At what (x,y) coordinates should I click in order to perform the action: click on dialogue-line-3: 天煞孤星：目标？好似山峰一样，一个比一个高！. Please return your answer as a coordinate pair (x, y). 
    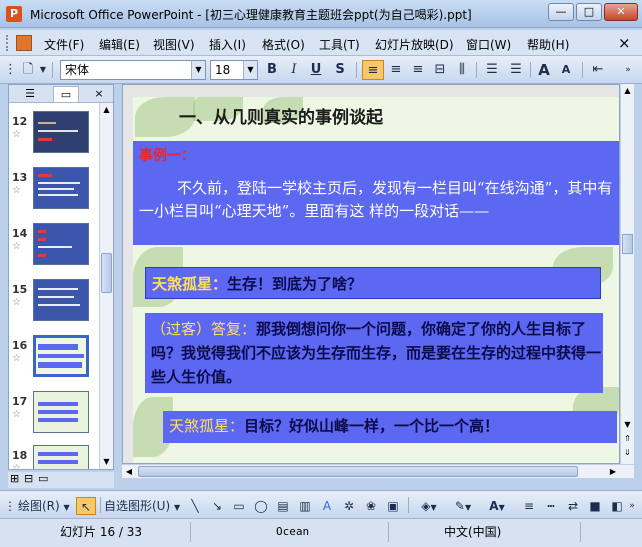
    Looking at the image, I should click on (390, 427).